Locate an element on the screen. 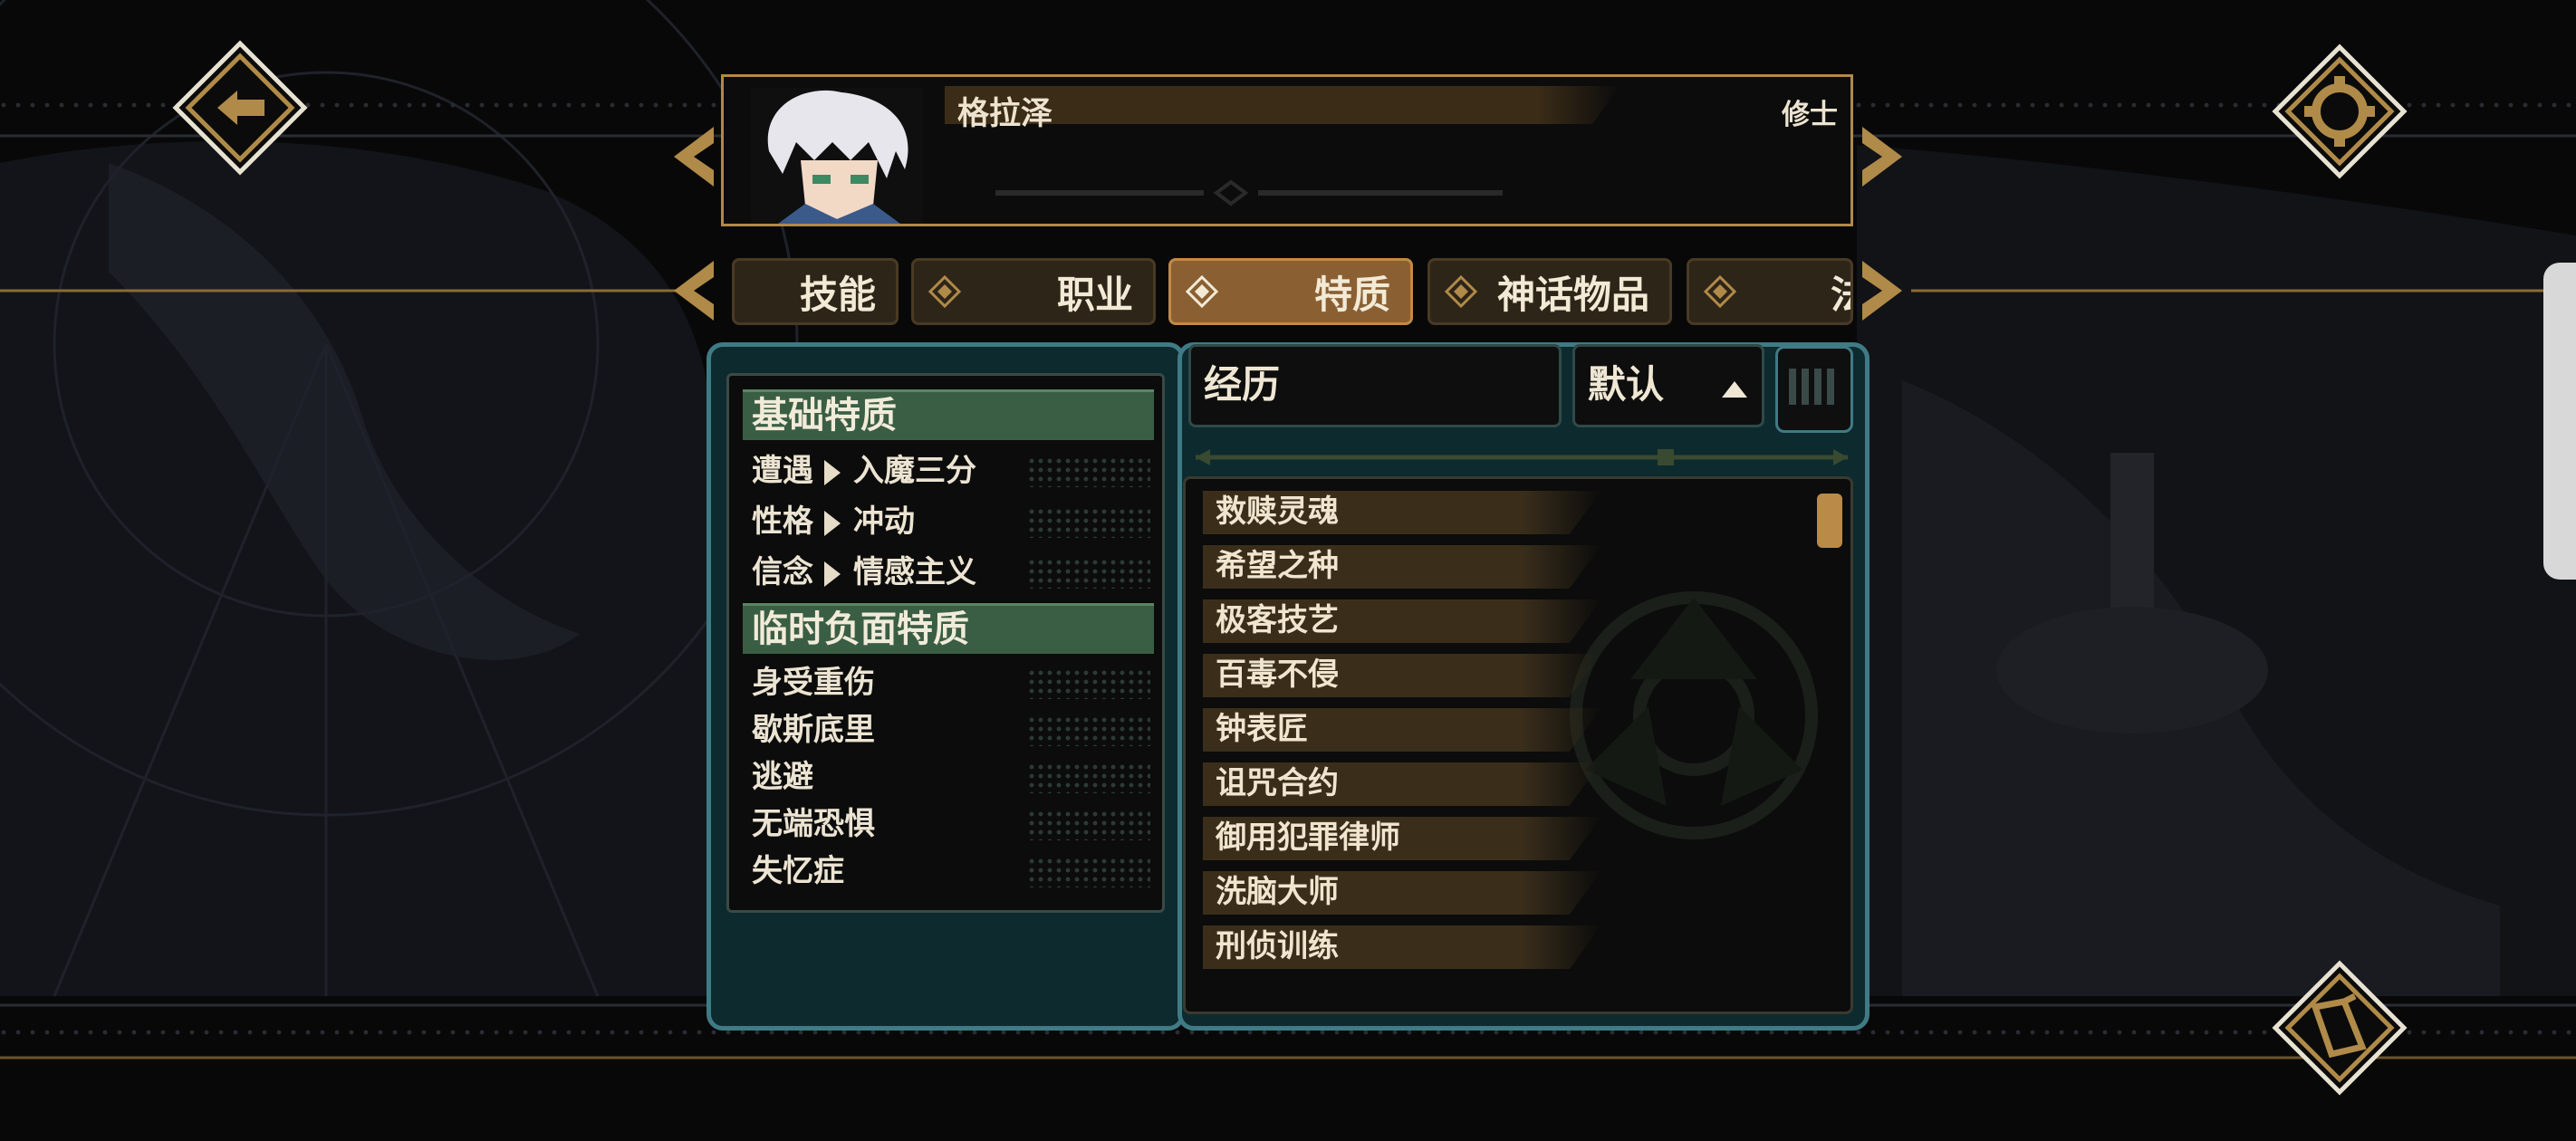 This screenshot has width=2576, height=1141. experience-item: 刑侦训练 is located at coordinates (1402, 947).